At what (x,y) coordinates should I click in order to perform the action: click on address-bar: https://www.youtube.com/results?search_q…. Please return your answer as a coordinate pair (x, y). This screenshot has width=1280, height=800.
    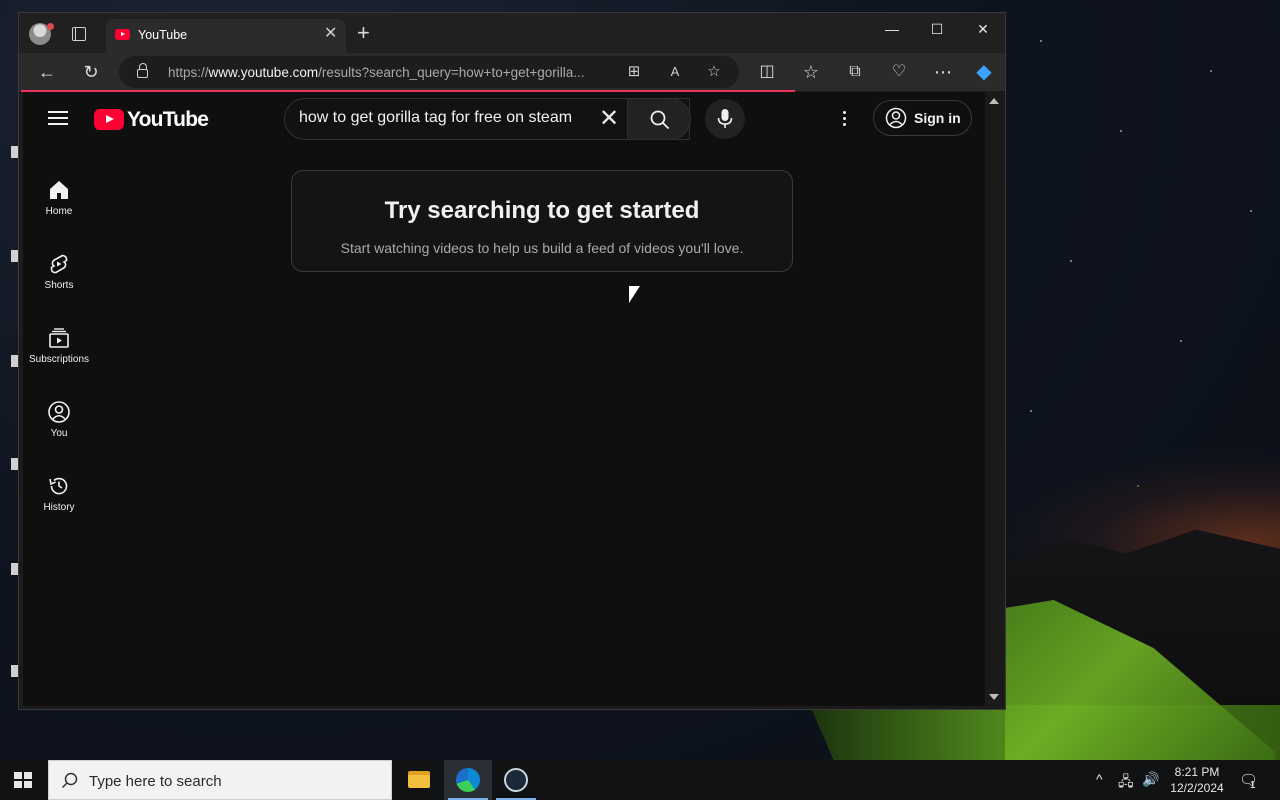
    Looking at the image, I should click on (429, 72).